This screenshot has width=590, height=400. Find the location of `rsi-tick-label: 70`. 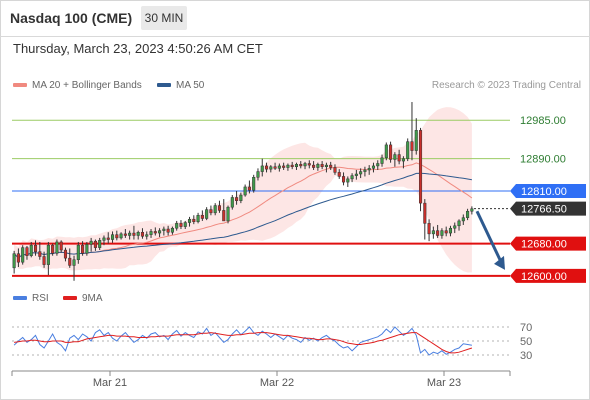

rsi-tick-label: 70 is located at coordinates (526, 328).